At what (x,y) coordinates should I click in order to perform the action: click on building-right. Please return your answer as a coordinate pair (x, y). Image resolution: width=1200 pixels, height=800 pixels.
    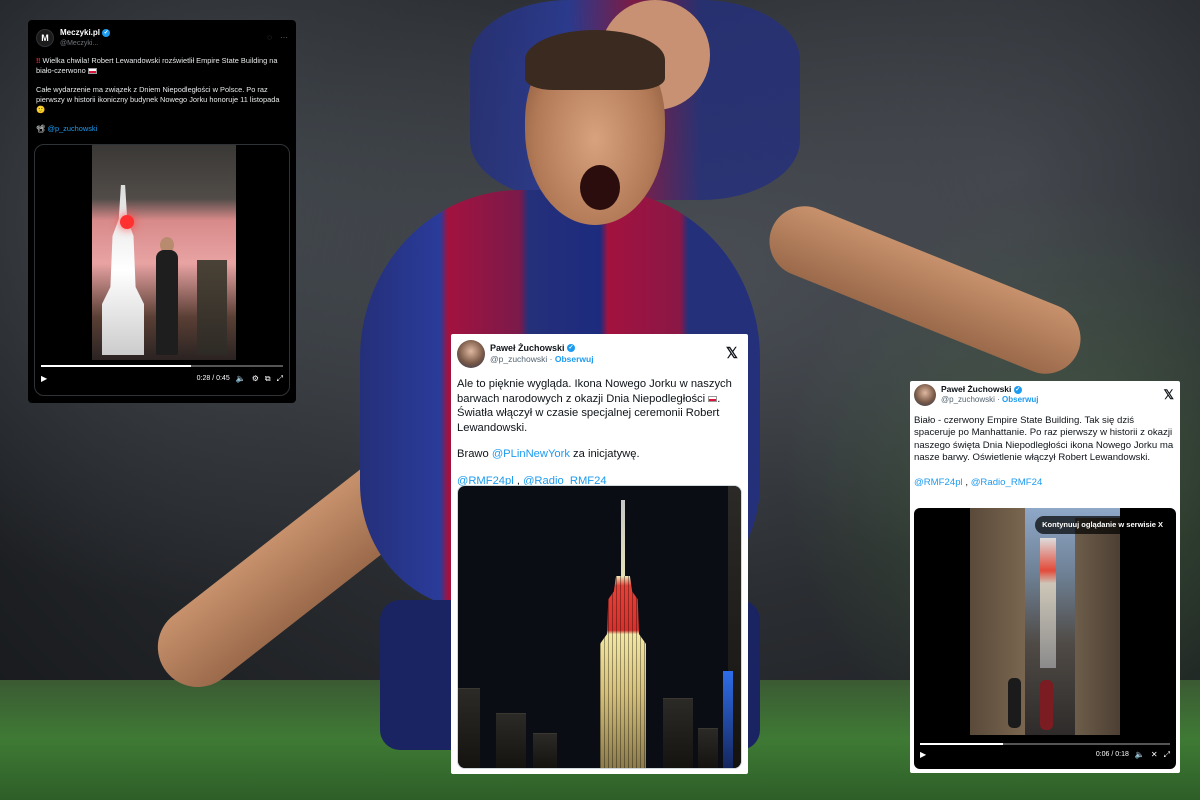
    Looking at the image, I should click on (1097, 626).